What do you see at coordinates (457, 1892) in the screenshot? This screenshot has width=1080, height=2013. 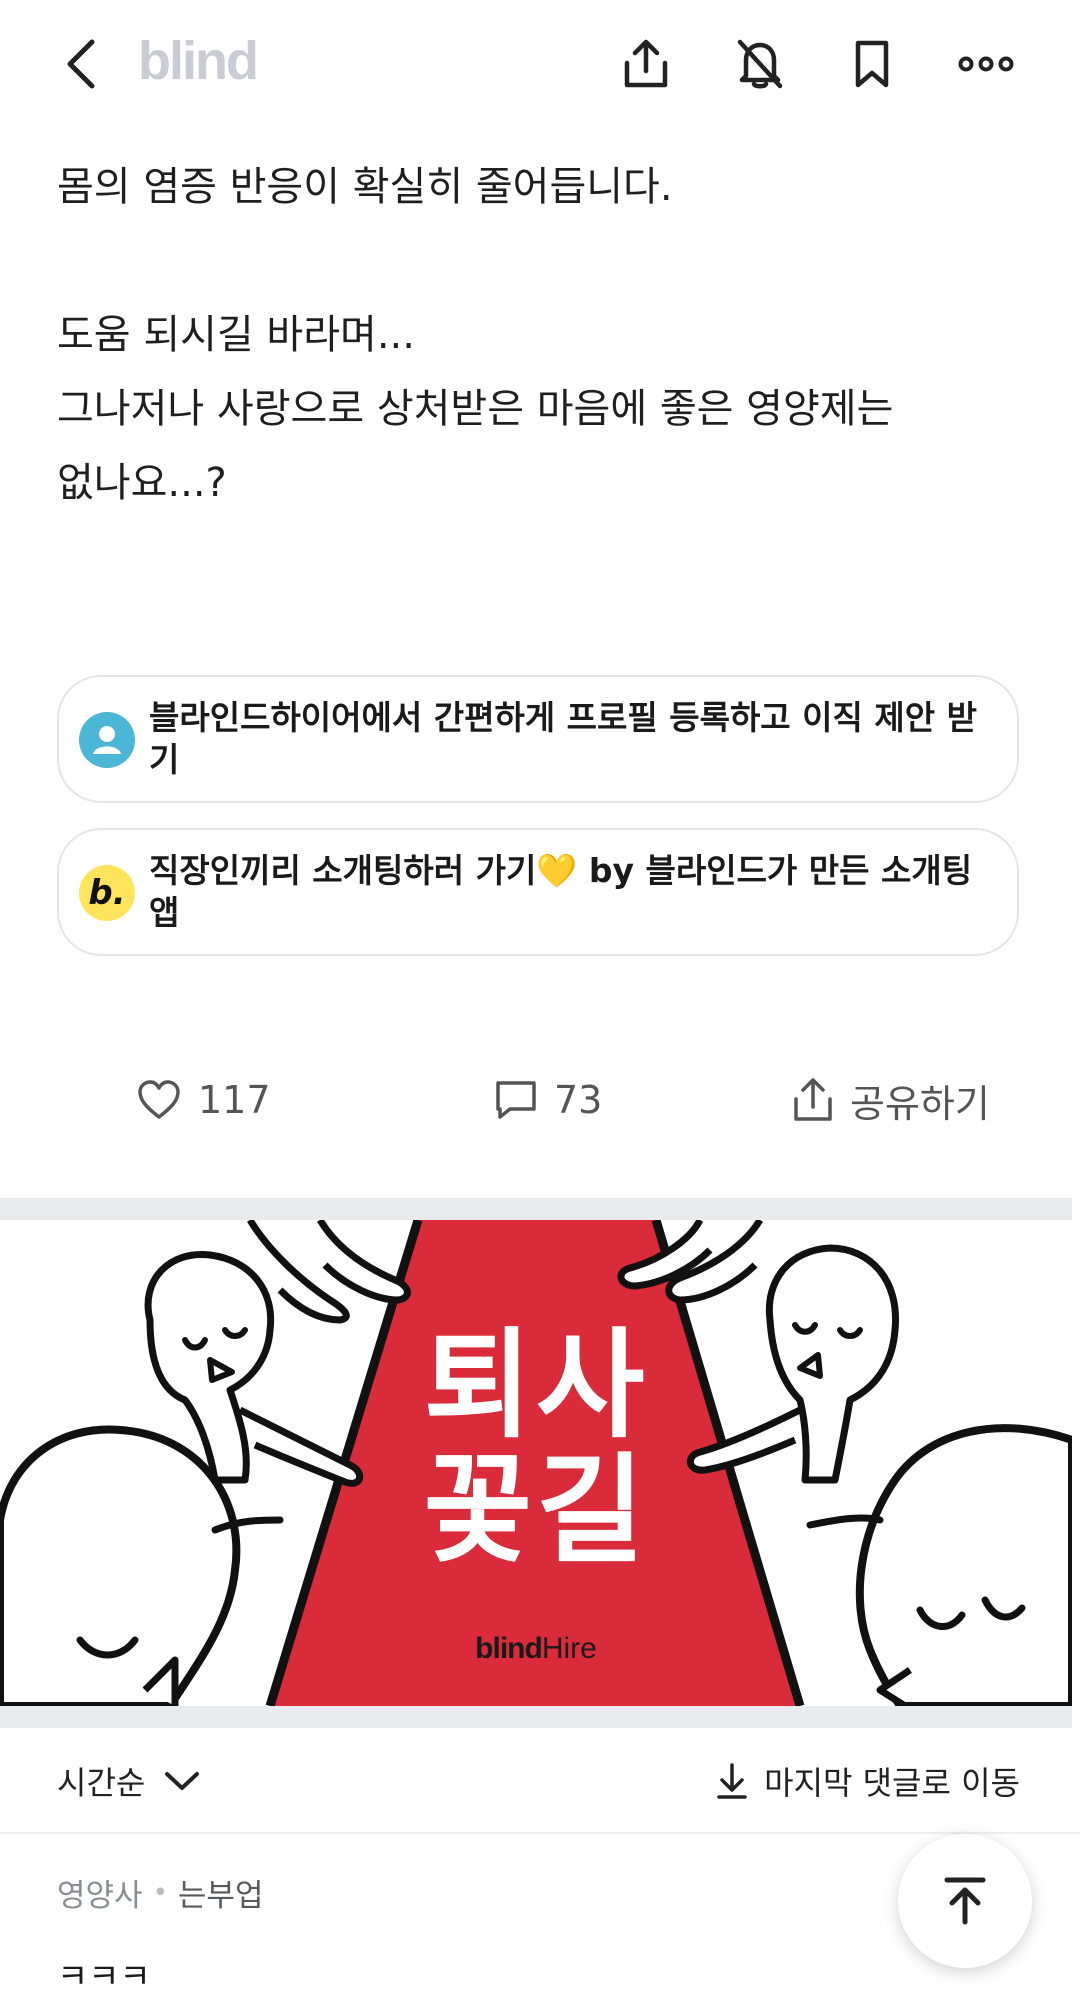 I see `comment-author: 영양사 • 는부업` at bounding box center [457, 1892].